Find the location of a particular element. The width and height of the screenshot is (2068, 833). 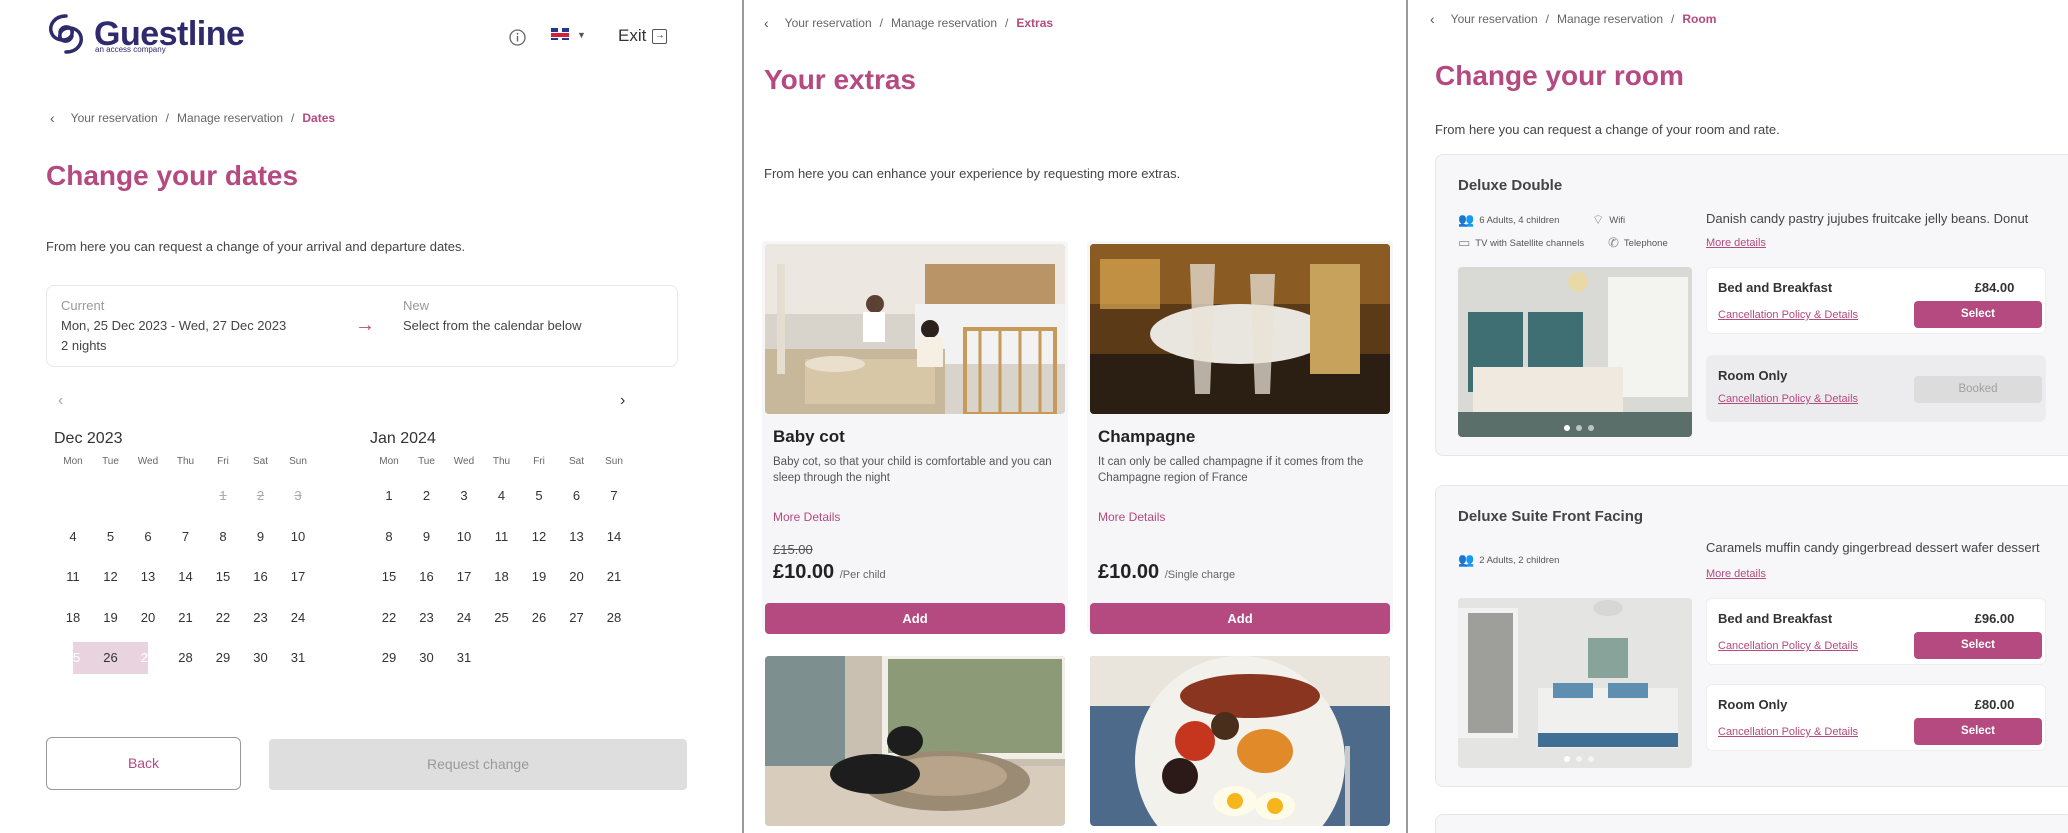

prev-month-chevron-icon: ‹ is located at coordinates (60, 401).